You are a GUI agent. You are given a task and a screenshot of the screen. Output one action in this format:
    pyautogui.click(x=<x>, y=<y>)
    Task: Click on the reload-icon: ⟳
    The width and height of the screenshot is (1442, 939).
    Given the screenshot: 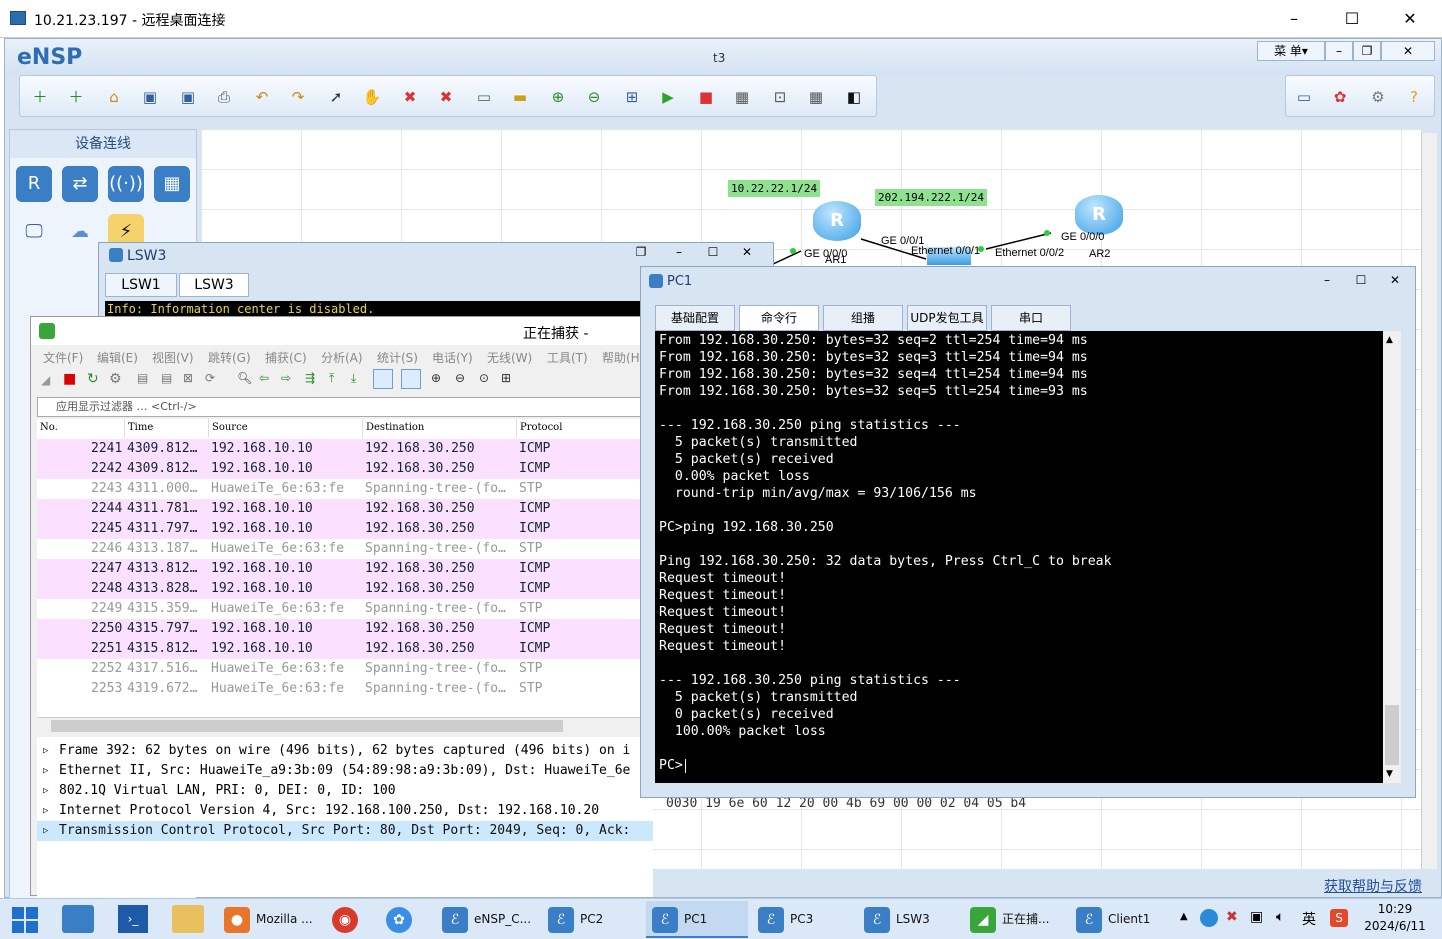 What is the action you would take?
    pyautogui.click(x=210, y=378)
    